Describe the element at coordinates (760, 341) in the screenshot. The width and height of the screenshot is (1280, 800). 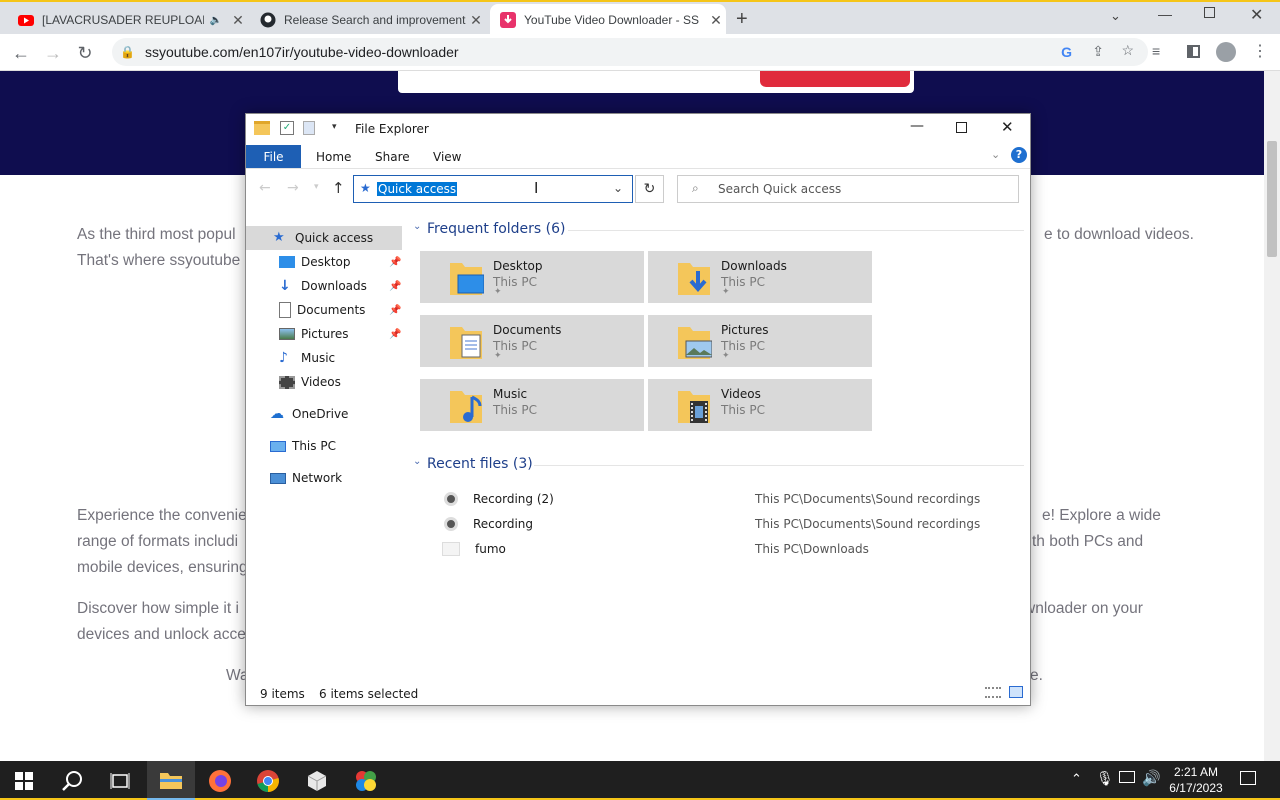
I see `folder-tile-pictures: Pictures This PC ✦` at that location.